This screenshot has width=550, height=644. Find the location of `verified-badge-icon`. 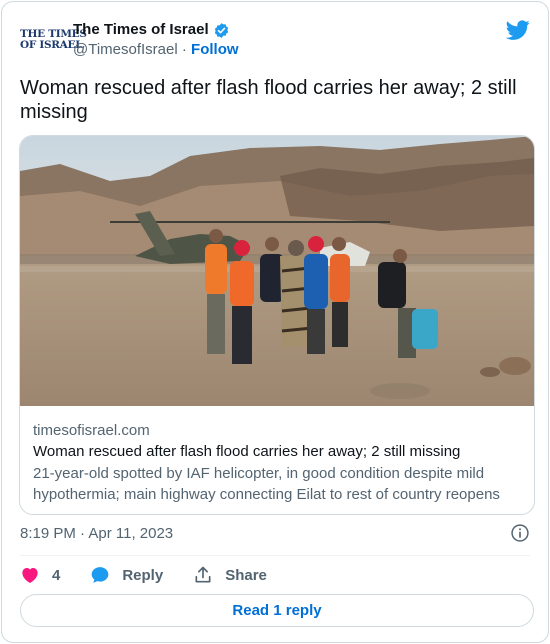

verified-badge-icon is located at coordinates (221, 30).